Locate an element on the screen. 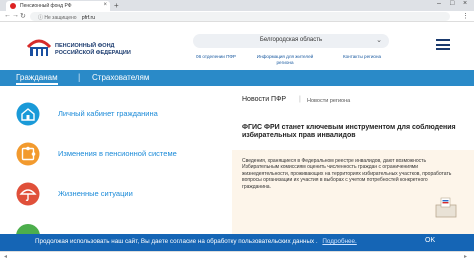 This screenshot has height=260, width=474. region-value: Белгородская область is located at coordinates (291, 40).